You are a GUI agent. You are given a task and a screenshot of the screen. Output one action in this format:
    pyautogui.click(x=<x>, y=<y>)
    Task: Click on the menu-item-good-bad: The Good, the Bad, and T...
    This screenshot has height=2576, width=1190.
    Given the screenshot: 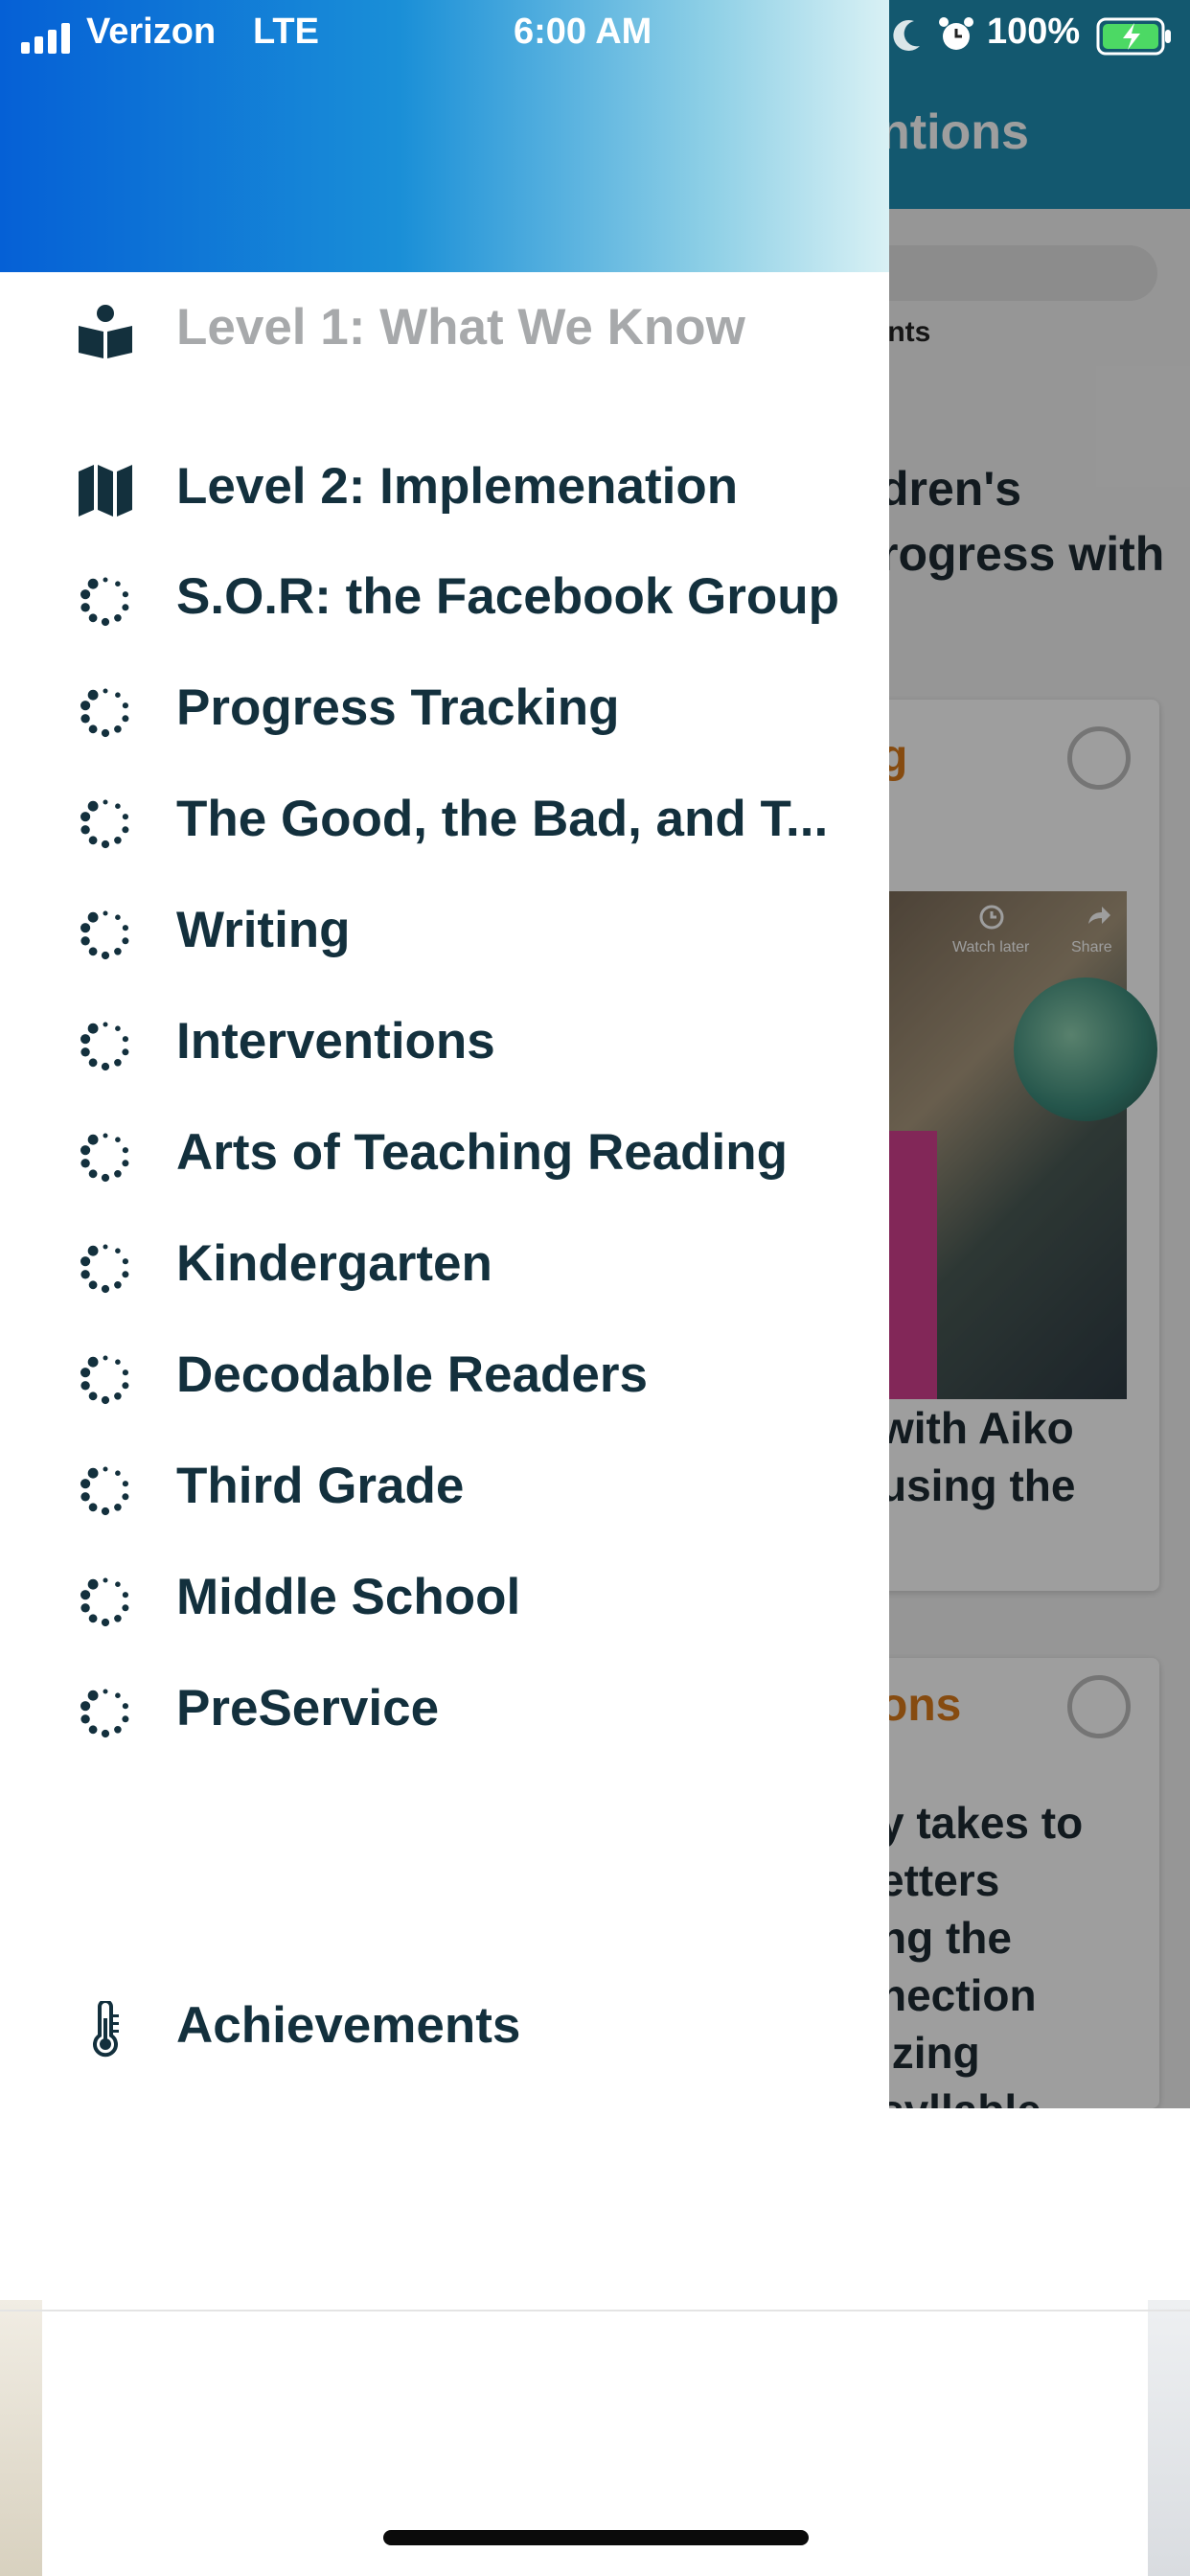 What is the action you would take?
    pyautogui.click(x=445, y=819)
    